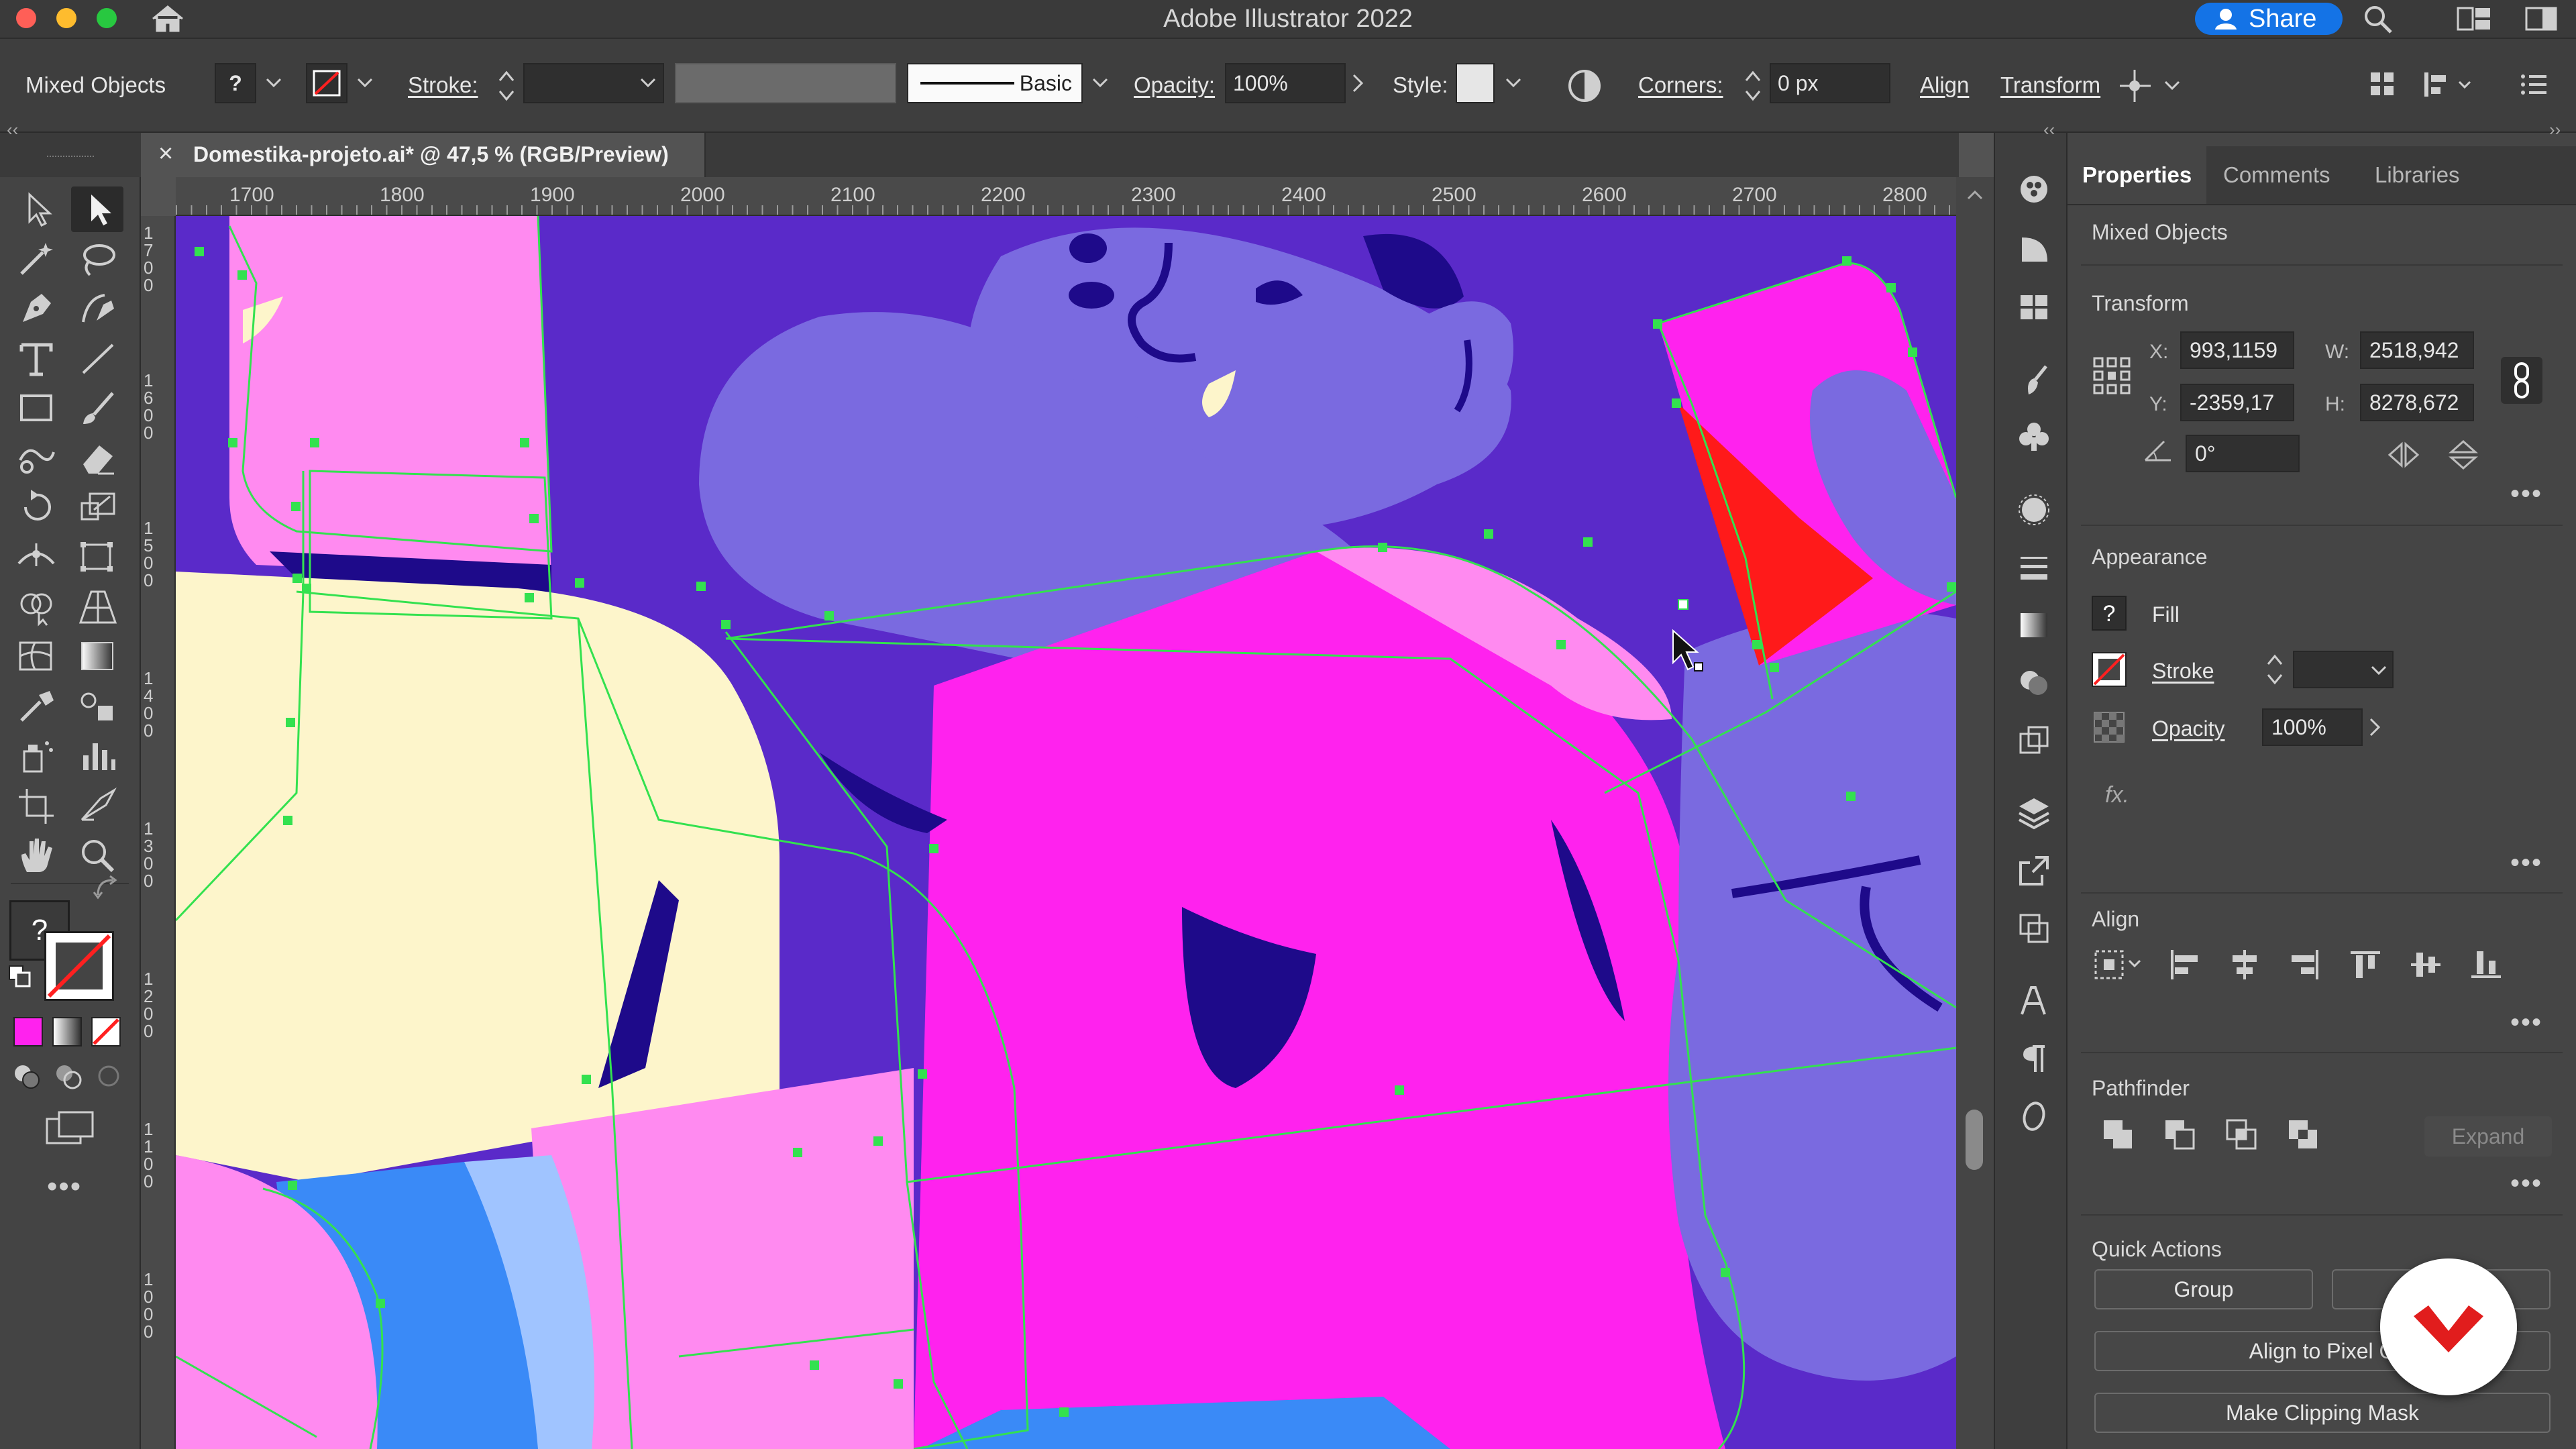 The width and height of the screenshot is (2576, 1449). Describe the element at coordinates (390, 397) in the screenshot. I see `pink-figure` at that location.